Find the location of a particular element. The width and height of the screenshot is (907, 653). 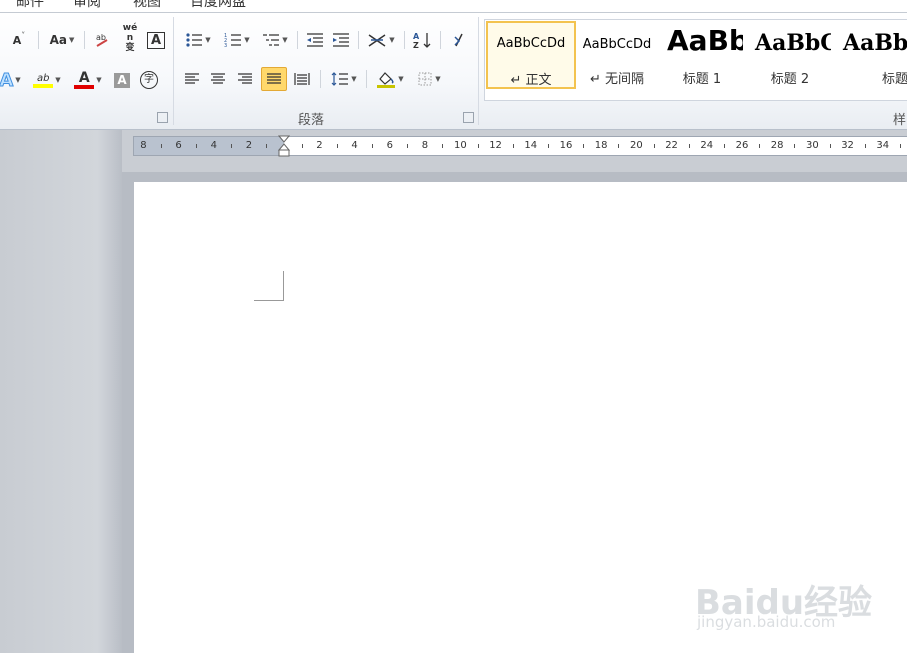

style-name: 标题 2 is located at coordinates (790, 79).